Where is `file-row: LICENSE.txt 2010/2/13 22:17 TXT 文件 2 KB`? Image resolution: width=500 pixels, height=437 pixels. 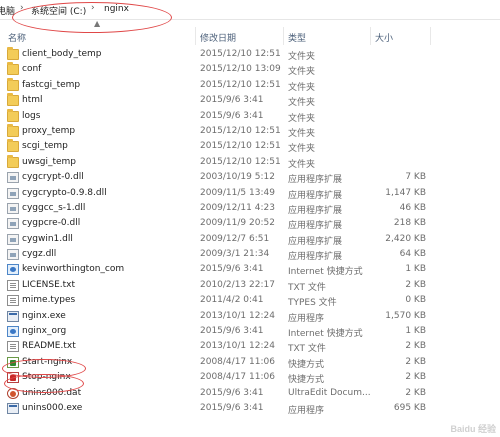
file-row: LICENSE.txt 2010/2/13 22:17 TXT 文件 2 KB is located at coordinates (250, 285).